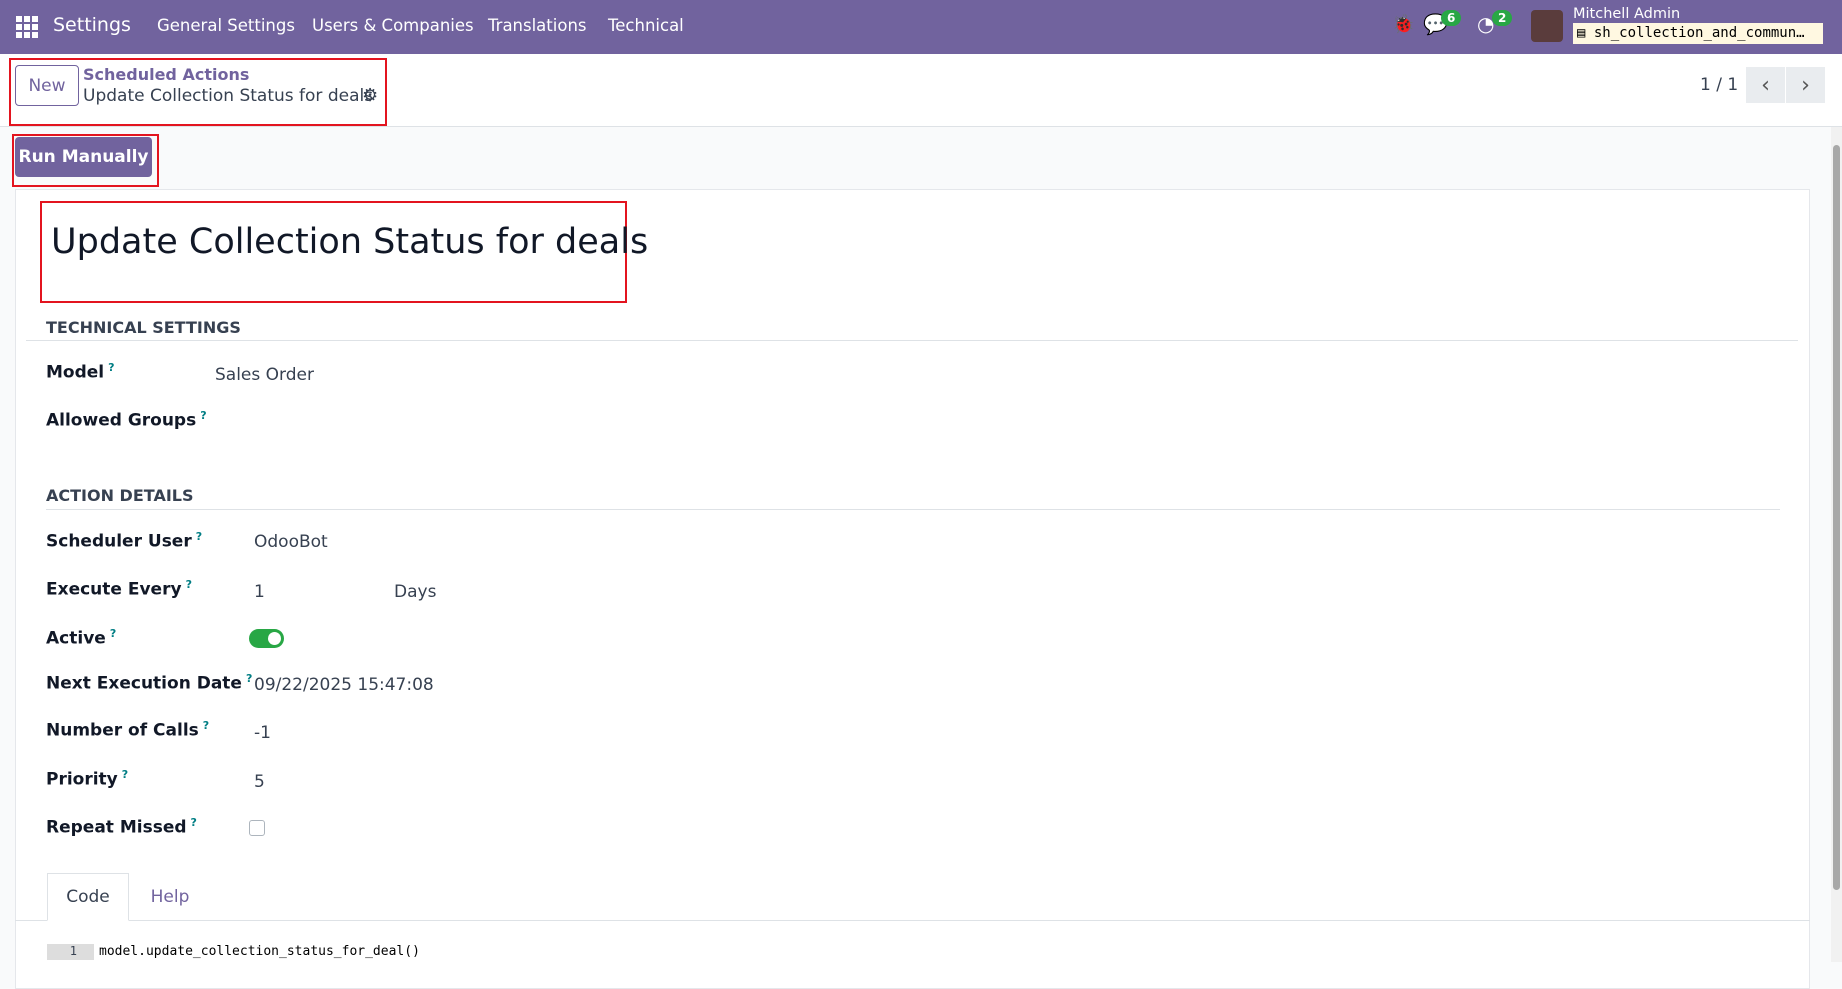 Image resolution: width=1842 pixels, height=989 pixels. Describe the element at coordinates (87, 779) in the screenshot. I see `priority-label: Priority?` at that location.